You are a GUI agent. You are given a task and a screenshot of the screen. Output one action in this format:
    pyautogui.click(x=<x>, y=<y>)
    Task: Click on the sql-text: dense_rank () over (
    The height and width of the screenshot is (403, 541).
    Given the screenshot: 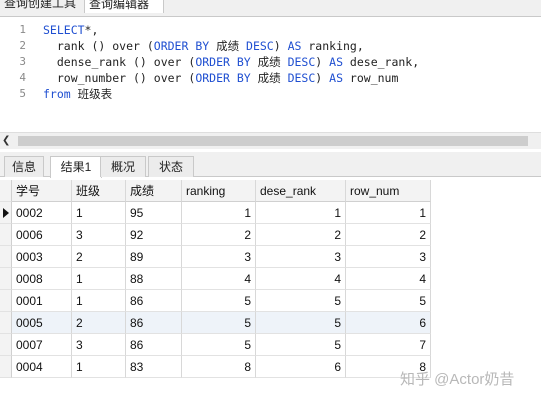 What is the action you would take?
    pyautogui.click(x=119, y=62)
    